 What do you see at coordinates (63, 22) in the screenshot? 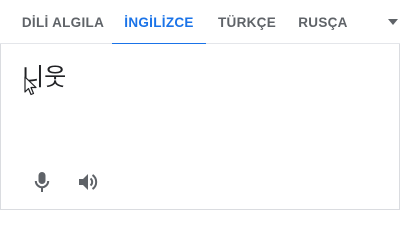
I see `tab-detect-language: DİLİ ALGILA` at bounding box center [63, 22].